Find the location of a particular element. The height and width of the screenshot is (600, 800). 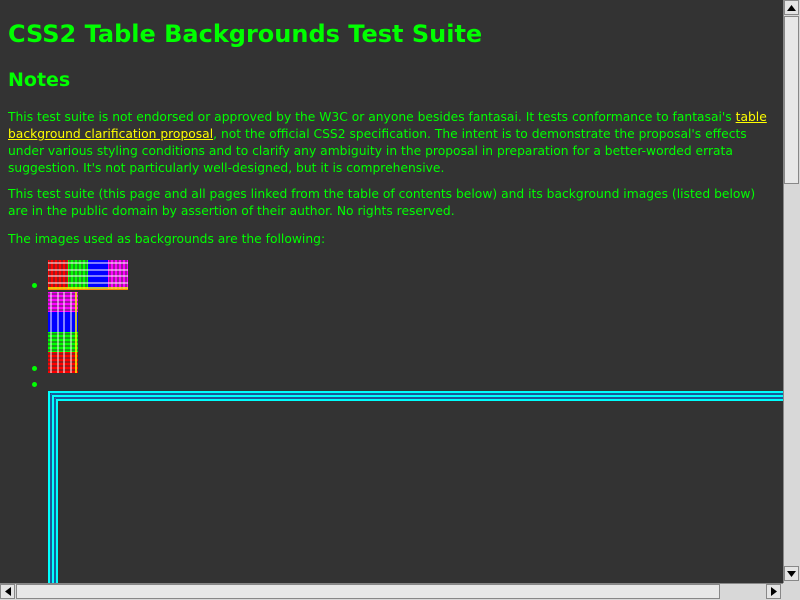

scroll-right-button is located at coordinates (773, 591).